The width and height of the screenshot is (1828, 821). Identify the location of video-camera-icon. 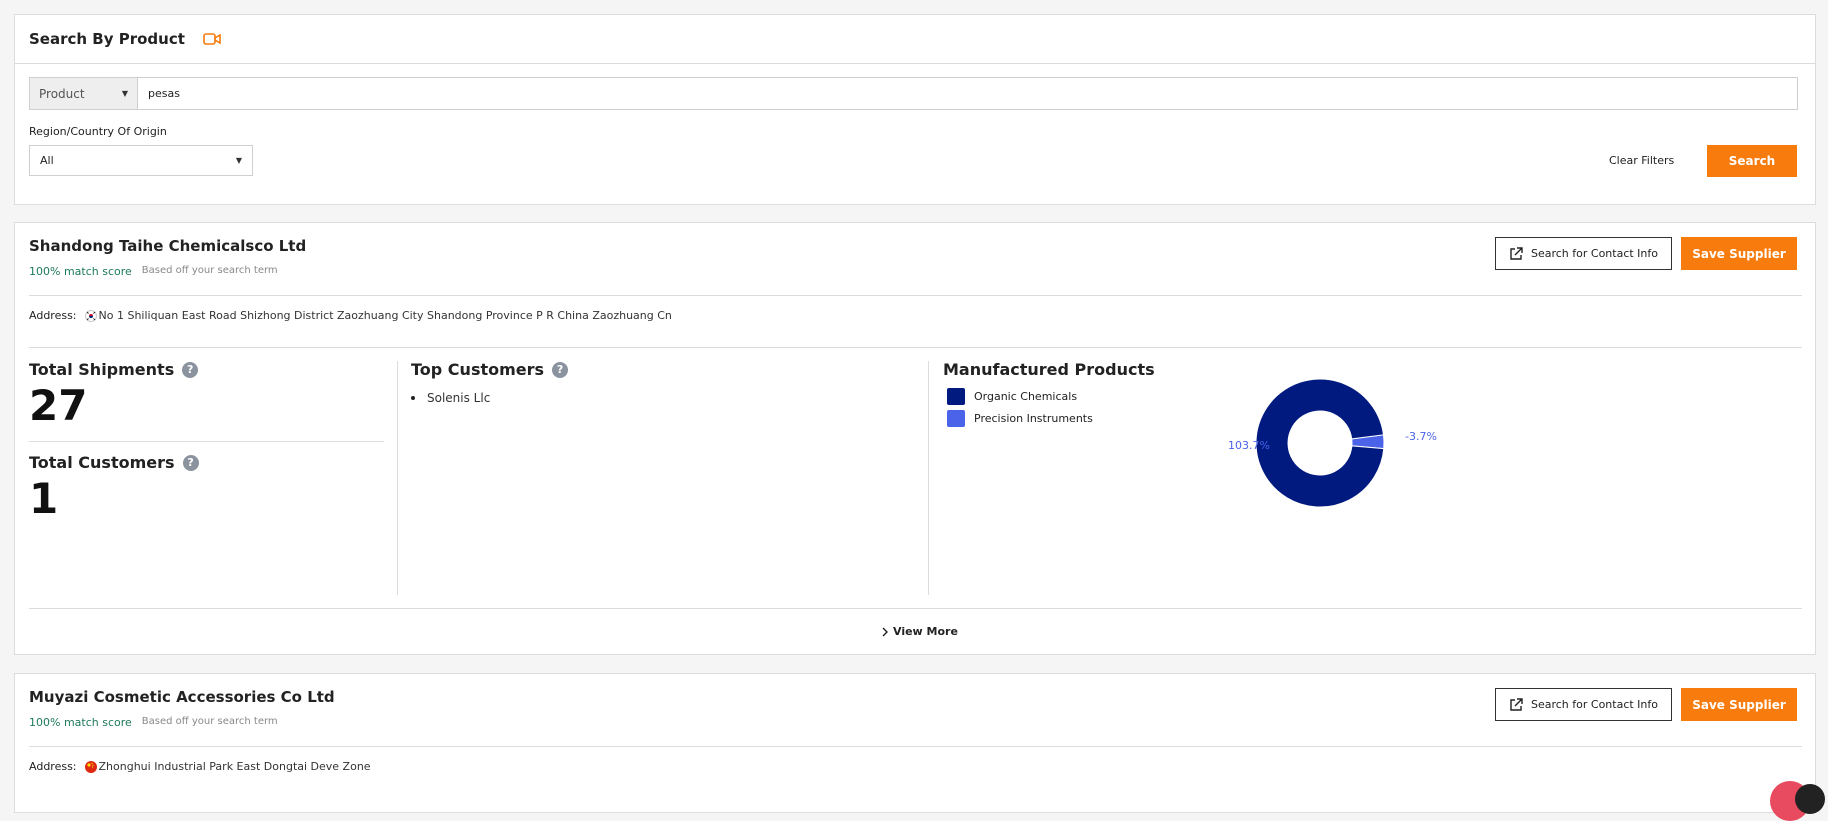
(212, 39).